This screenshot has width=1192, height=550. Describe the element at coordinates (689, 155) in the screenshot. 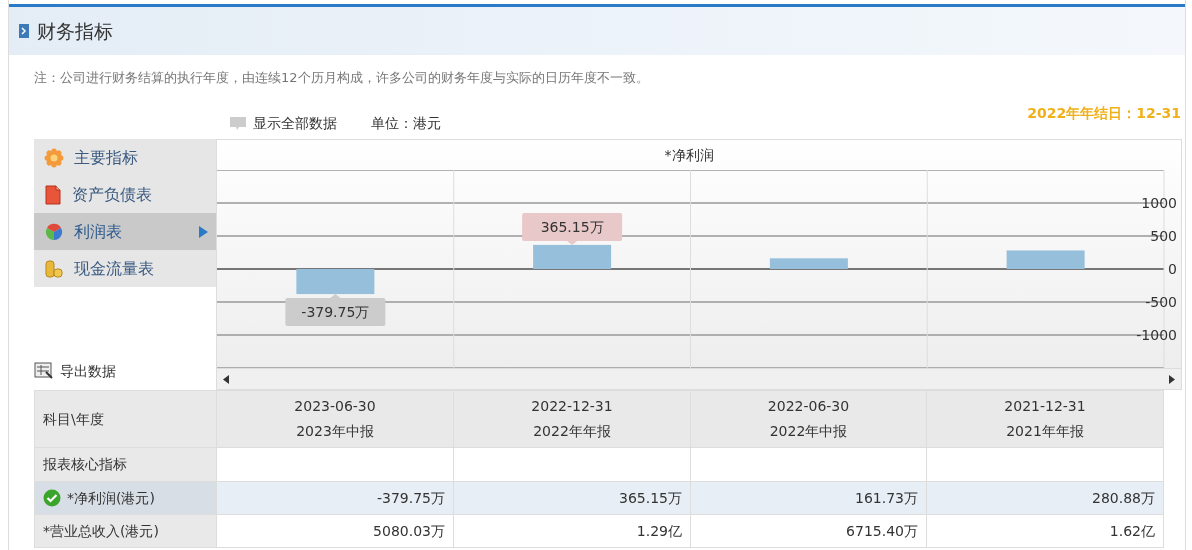

I see `chart-title: *净利润` at that location.